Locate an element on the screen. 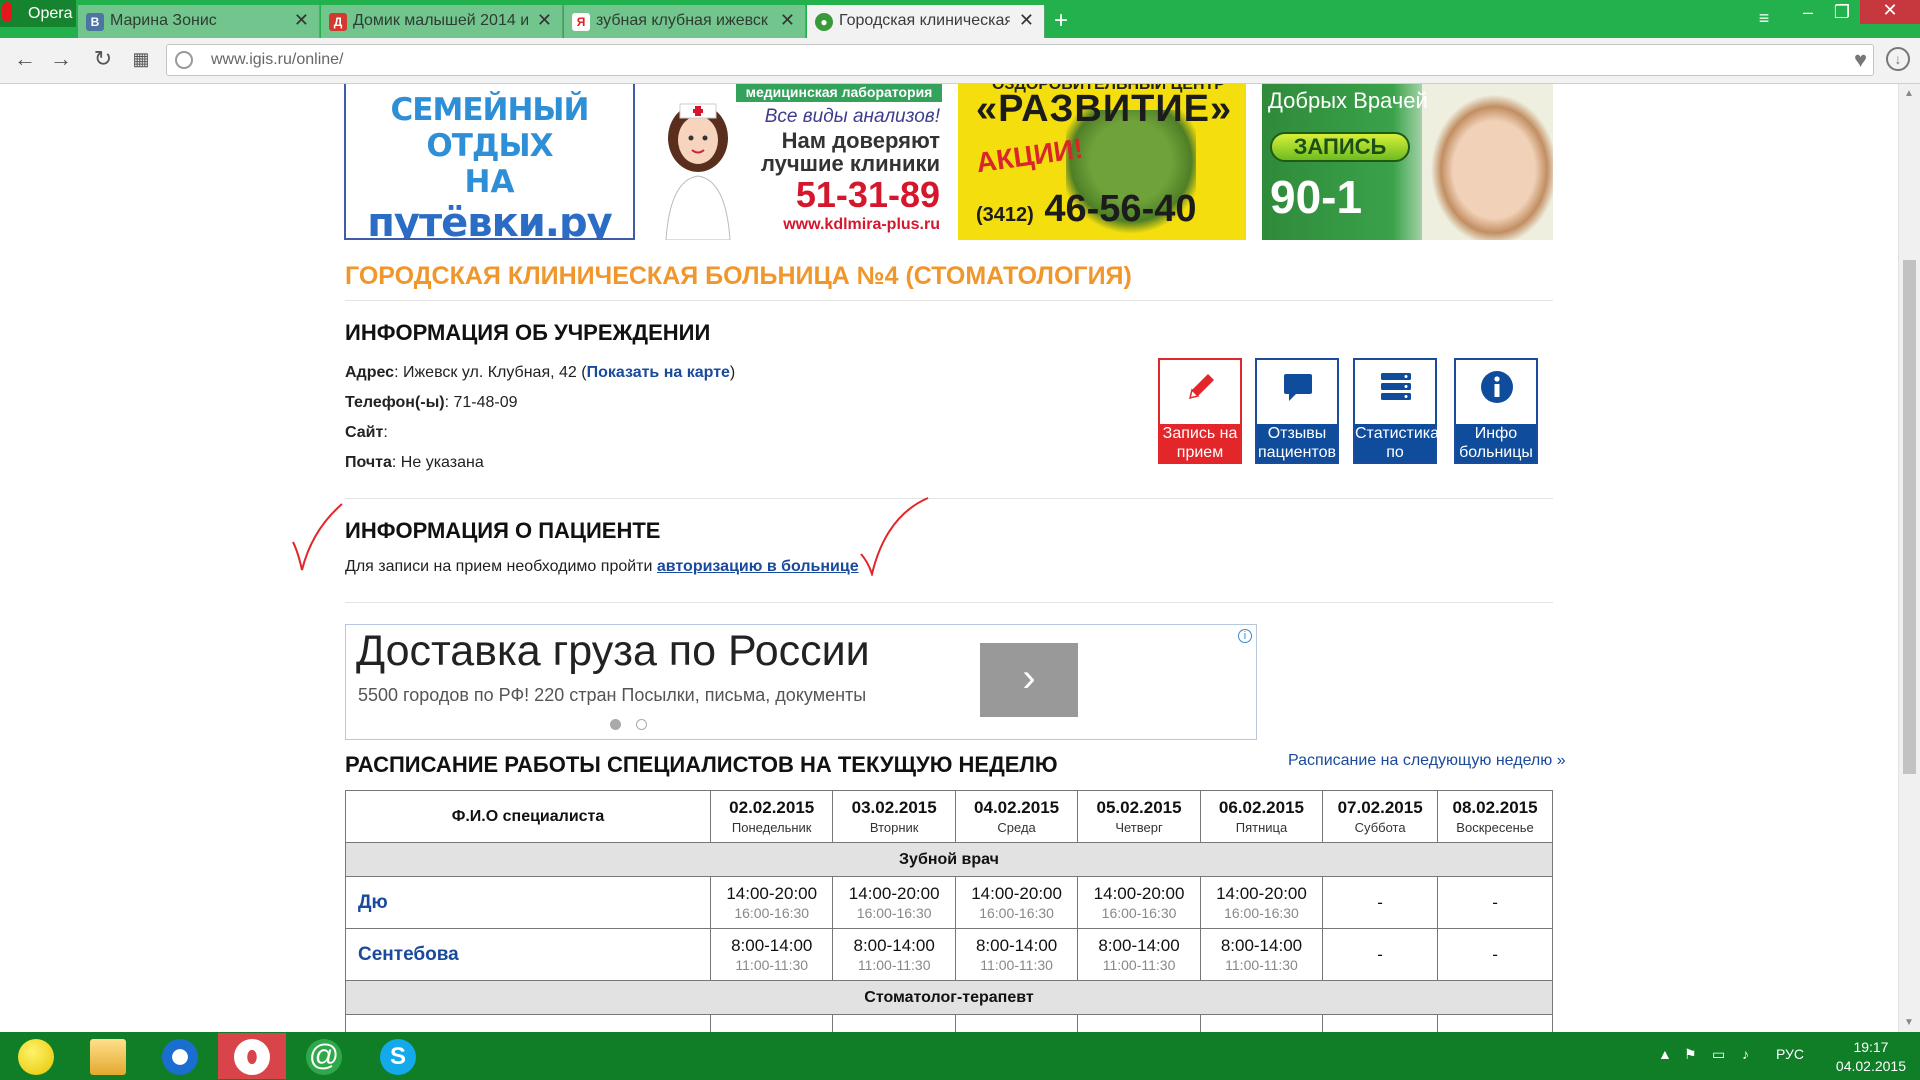 Image resolution: width=1920 pixels, height=1080 pixels. download-icon: ↓ is located at coordinates (1898, 59).